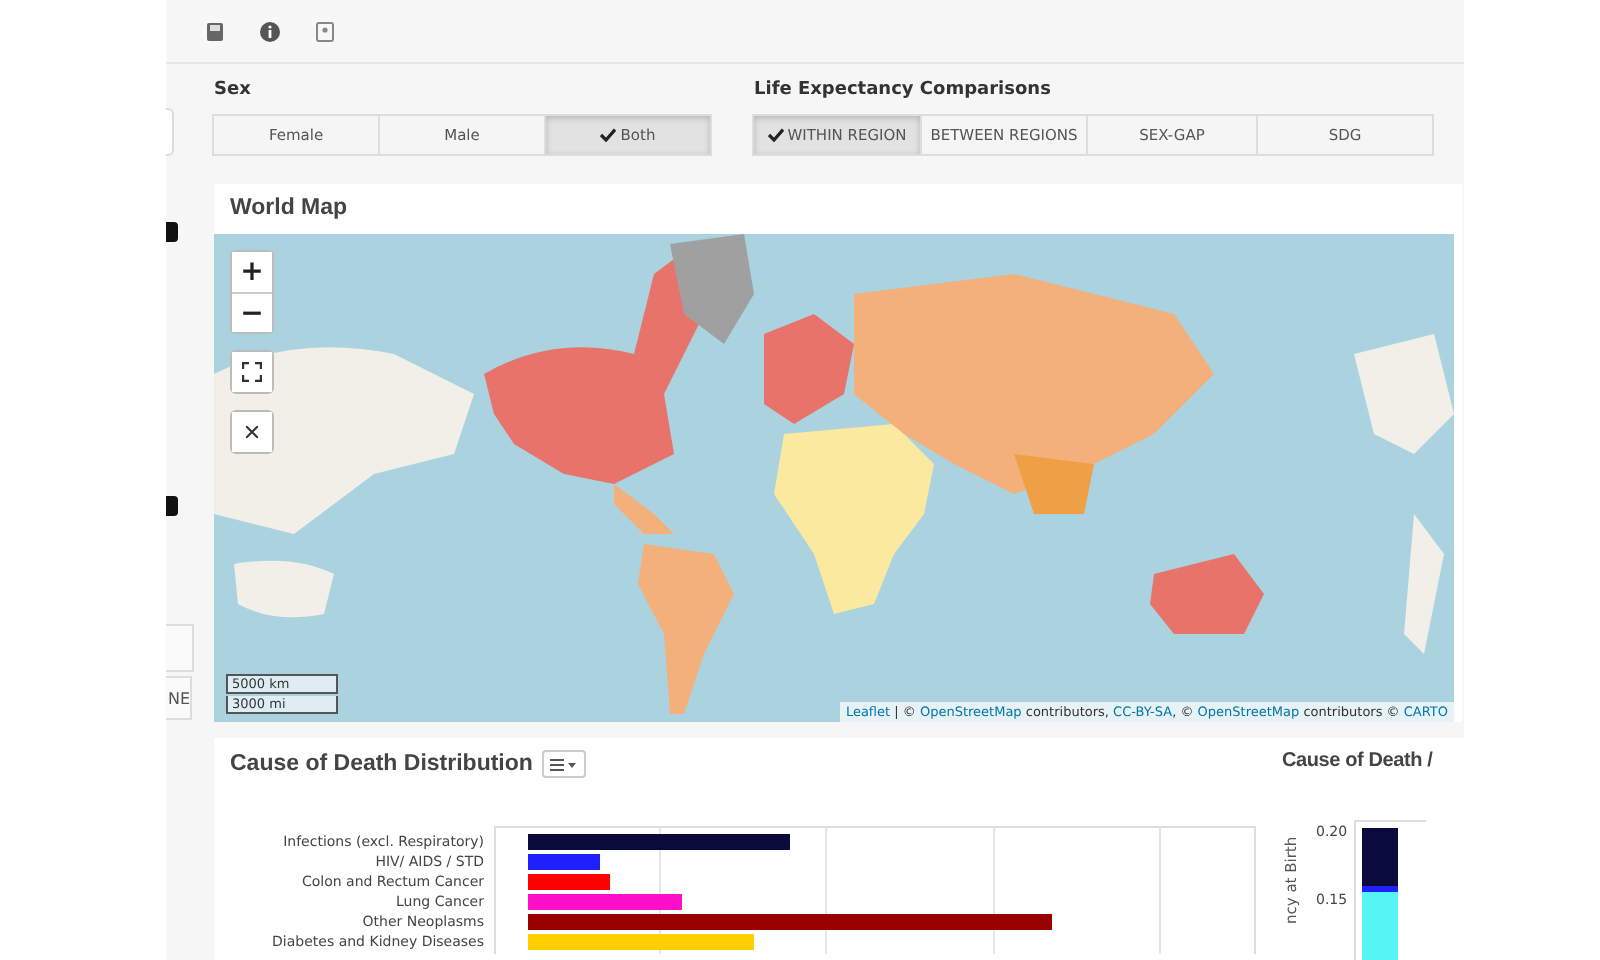  What do you see at coordinates (1358, 760) in the screenshot?
I see `card-title: Cause of Death /` at bounding box center [1358, 760].